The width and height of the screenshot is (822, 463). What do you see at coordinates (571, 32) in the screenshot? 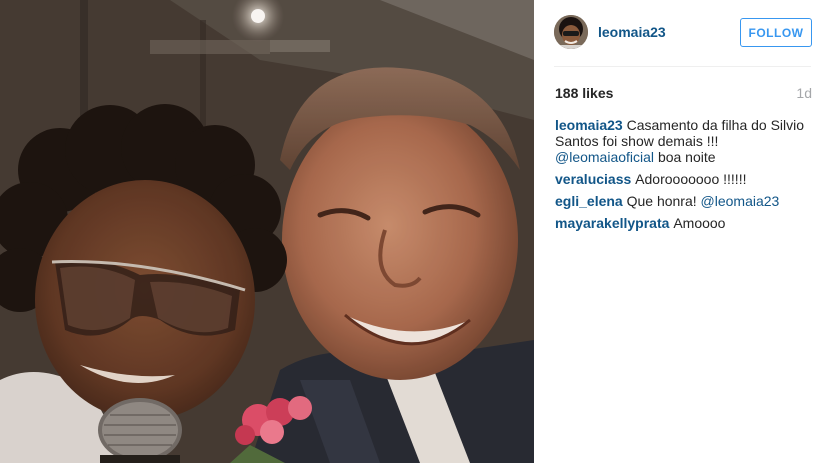
I see `profile-avatar` at bounding box center [571, 32].